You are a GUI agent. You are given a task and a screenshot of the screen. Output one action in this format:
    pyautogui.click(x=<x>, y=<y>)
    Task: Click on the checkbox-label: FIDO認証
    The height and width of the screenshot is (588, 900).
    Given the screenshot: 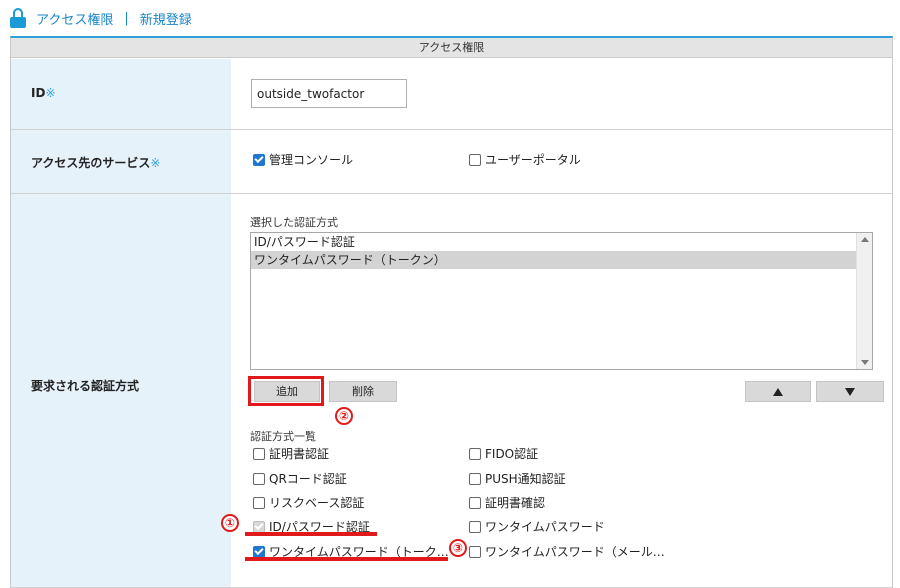 What is the action you would take?
    pyautogui.click(x=512, y=454)
    